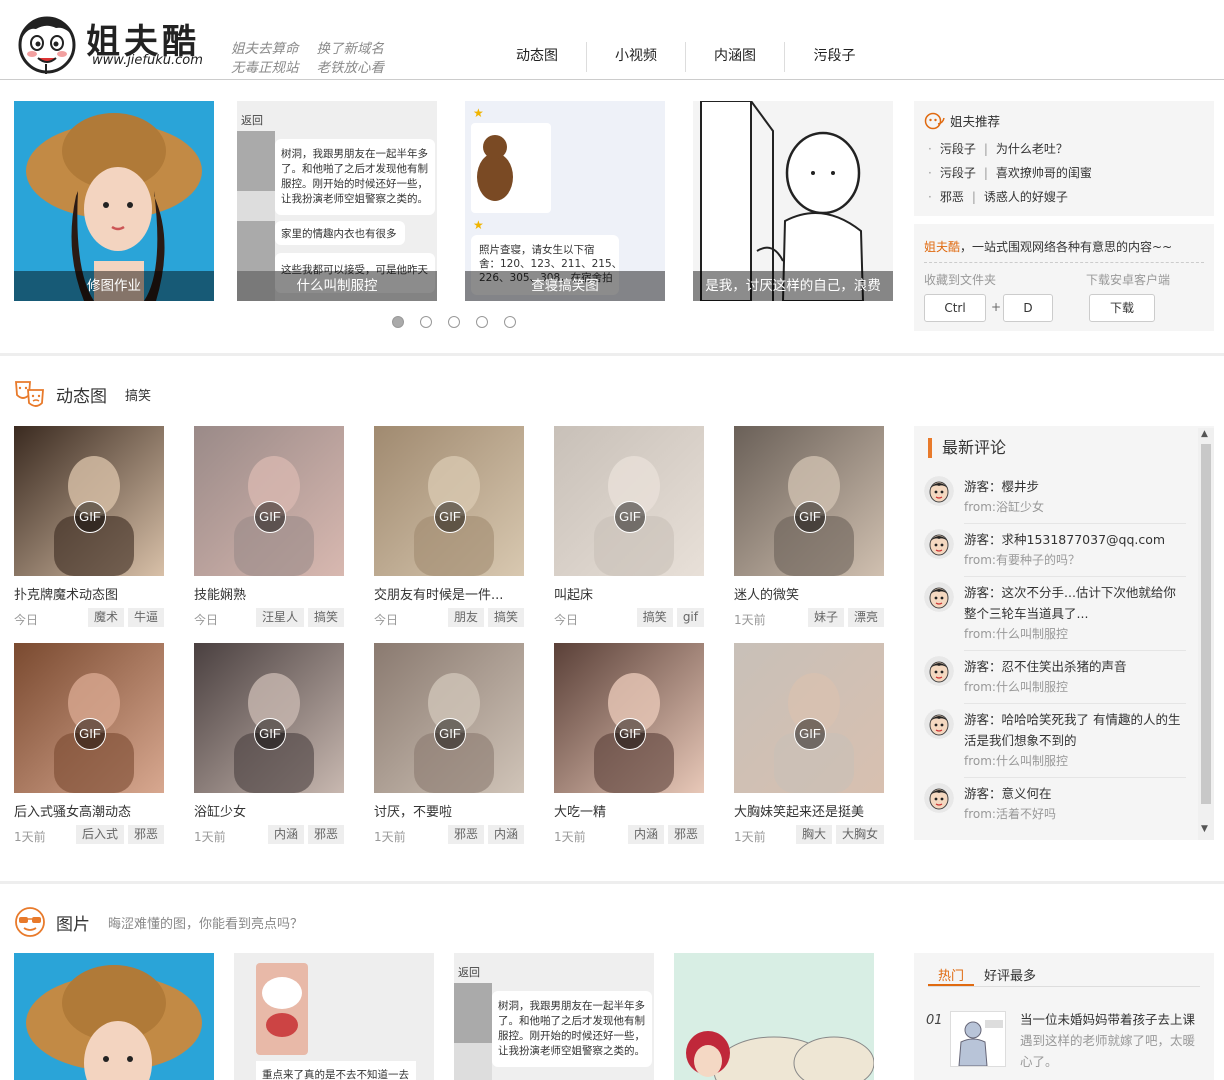 The image size is (1224, 1080). I want to click on scroll-down-icon: ▼, so click(1204, 829).